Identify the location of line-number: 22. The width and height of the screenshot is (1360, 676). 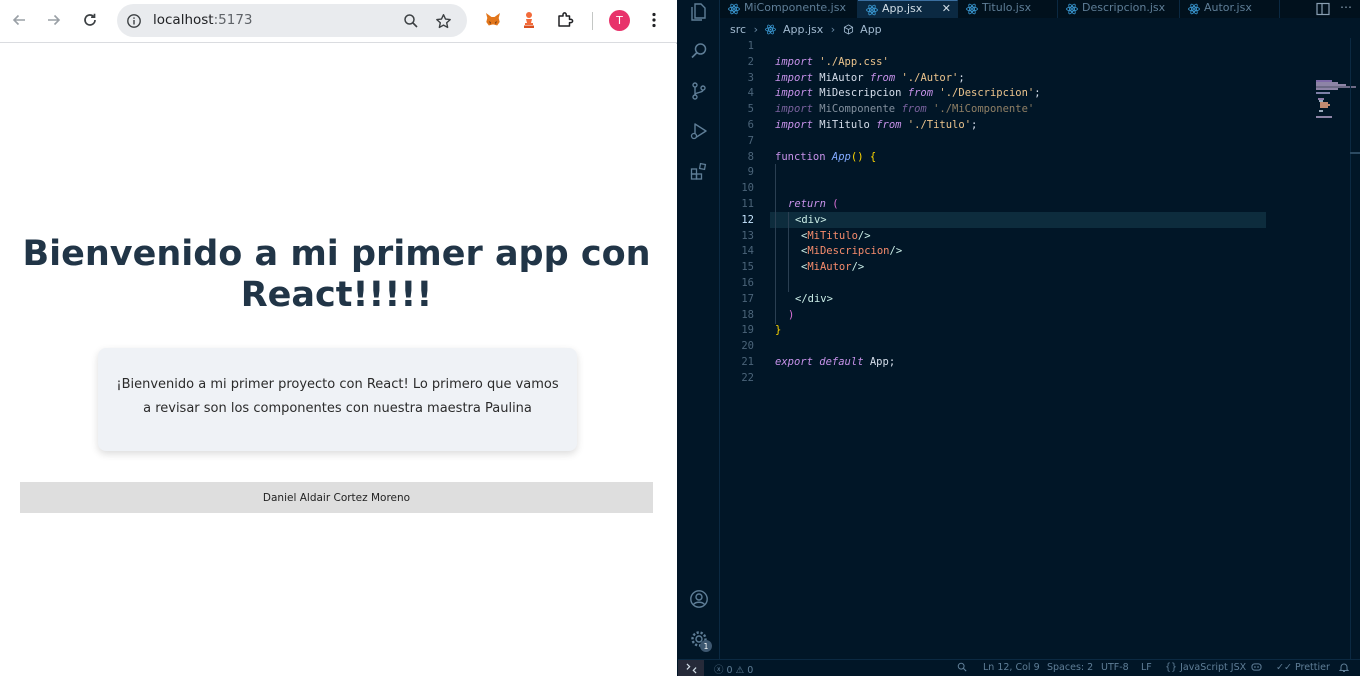
(747, 377).